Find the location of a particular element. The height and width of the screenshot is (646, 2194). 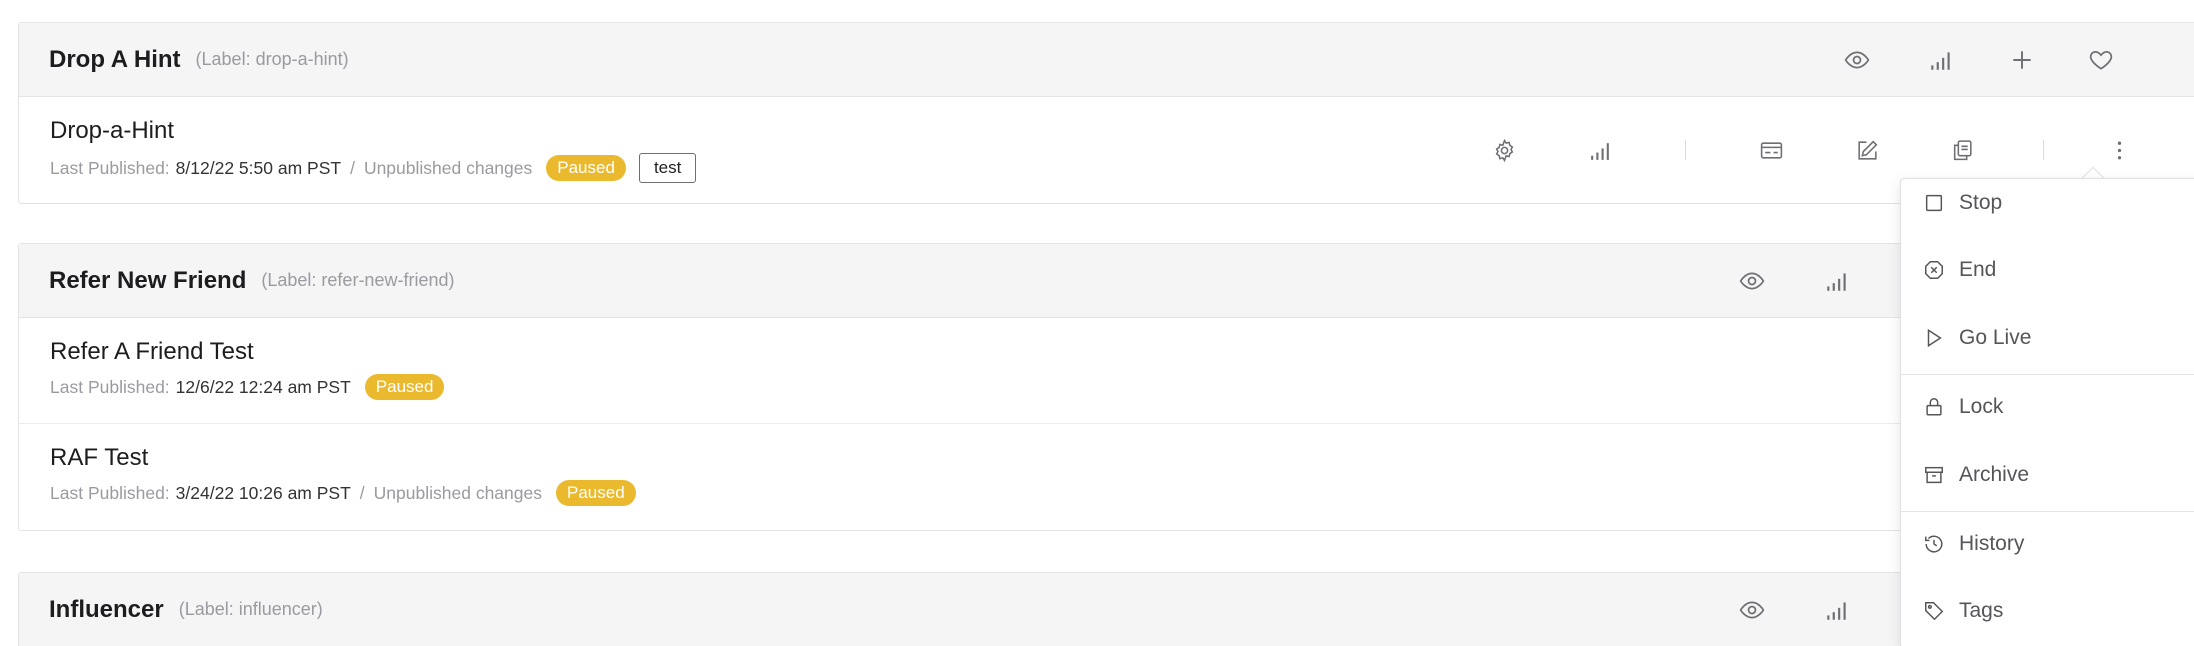

group-header: Influencer (Label: influencer) is located at coordinates (1106, 609).